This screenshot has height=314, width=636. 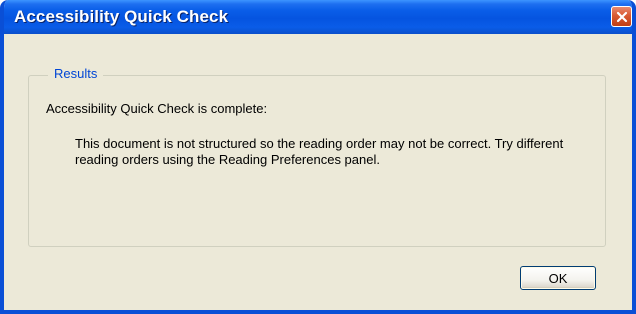 What do you see at coordinates (157, 108) in the screenshot?
I see `status-text: Accessibility Quick Check is complete:` at bounding box center [157, 108].